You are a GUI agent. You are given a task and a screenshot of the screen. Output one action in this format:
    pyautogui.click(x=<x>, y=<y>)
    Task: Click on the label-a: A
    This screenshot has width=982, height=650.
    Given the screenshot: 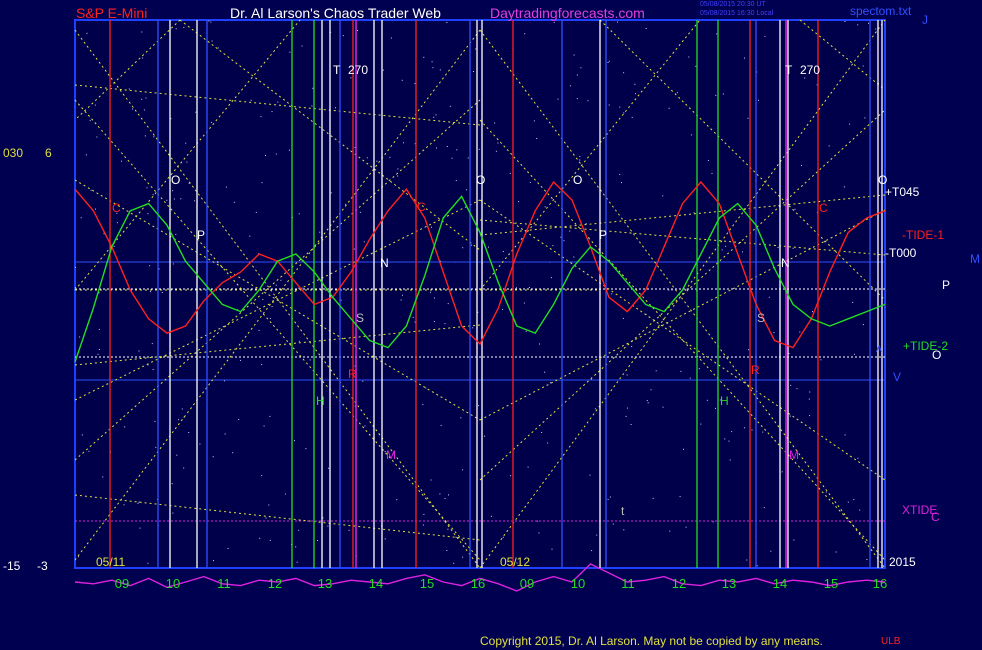 What is the action you would take?
    pyautogui.click(x=879, y=349)
    